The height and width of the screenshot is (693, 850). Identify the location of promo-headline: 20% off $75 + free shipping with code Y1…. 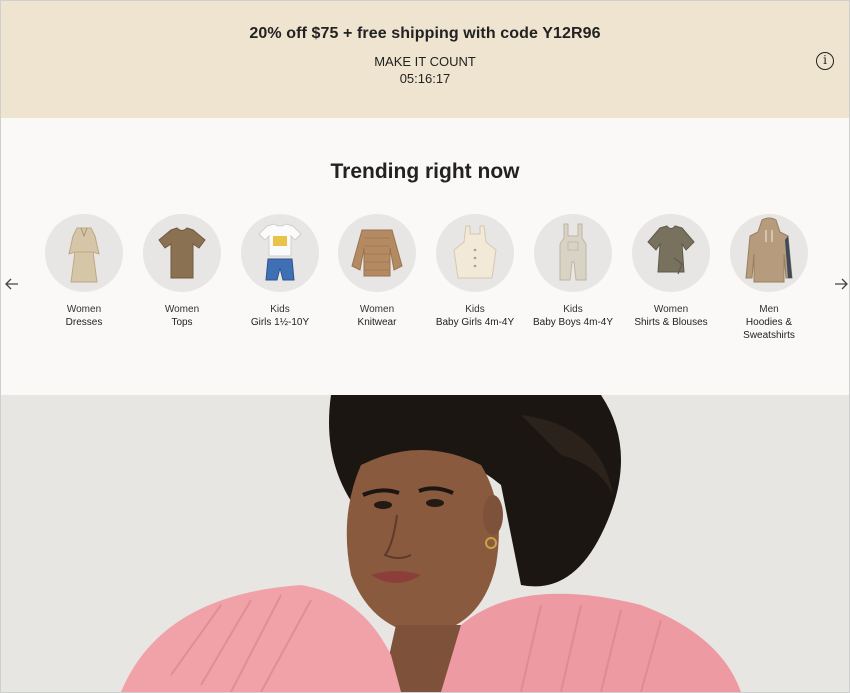
(425, 33).